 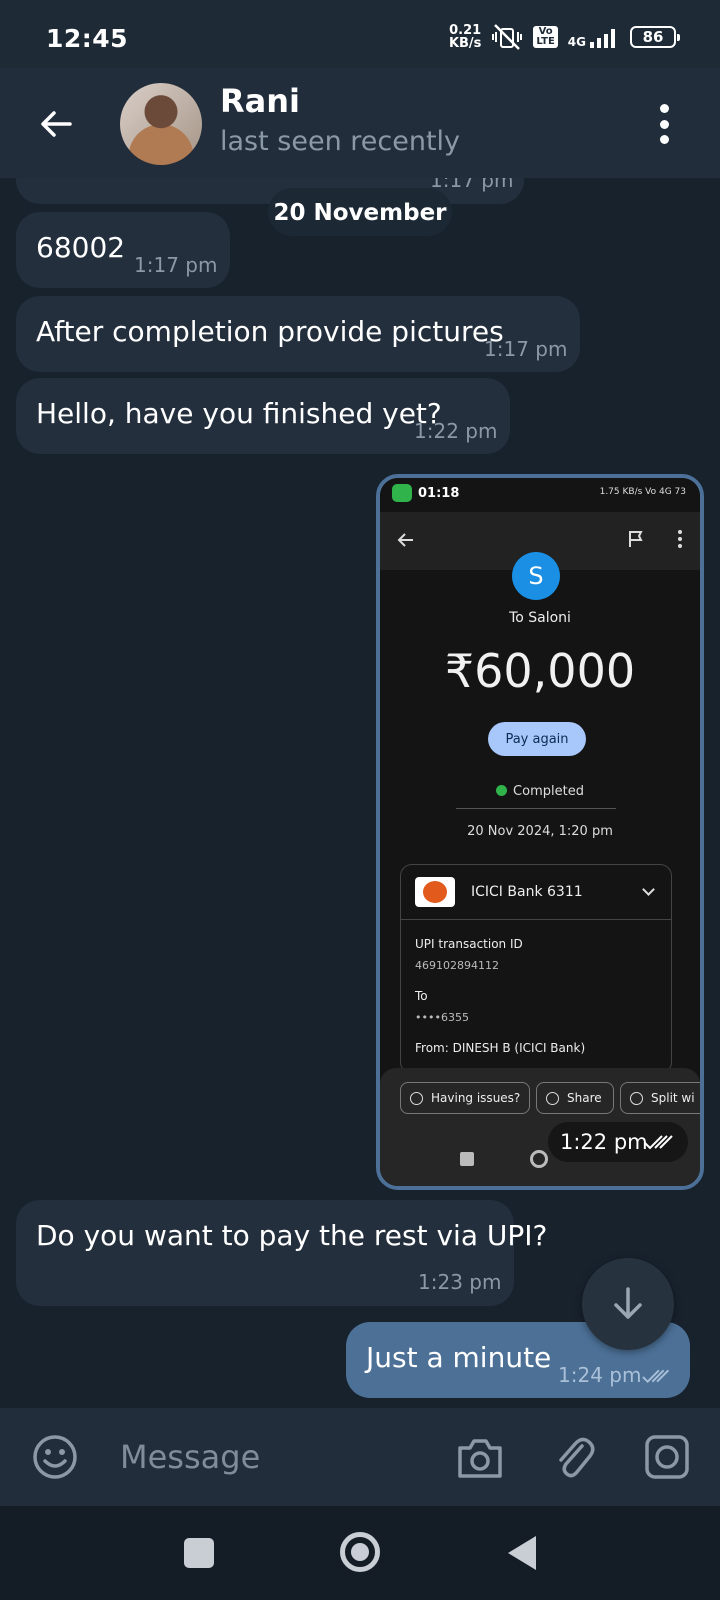 What do you see at coordinates (460, 1282) in the screenshot?
I see `message-time: 1:23 pm` at bounding box center [460, 1282].